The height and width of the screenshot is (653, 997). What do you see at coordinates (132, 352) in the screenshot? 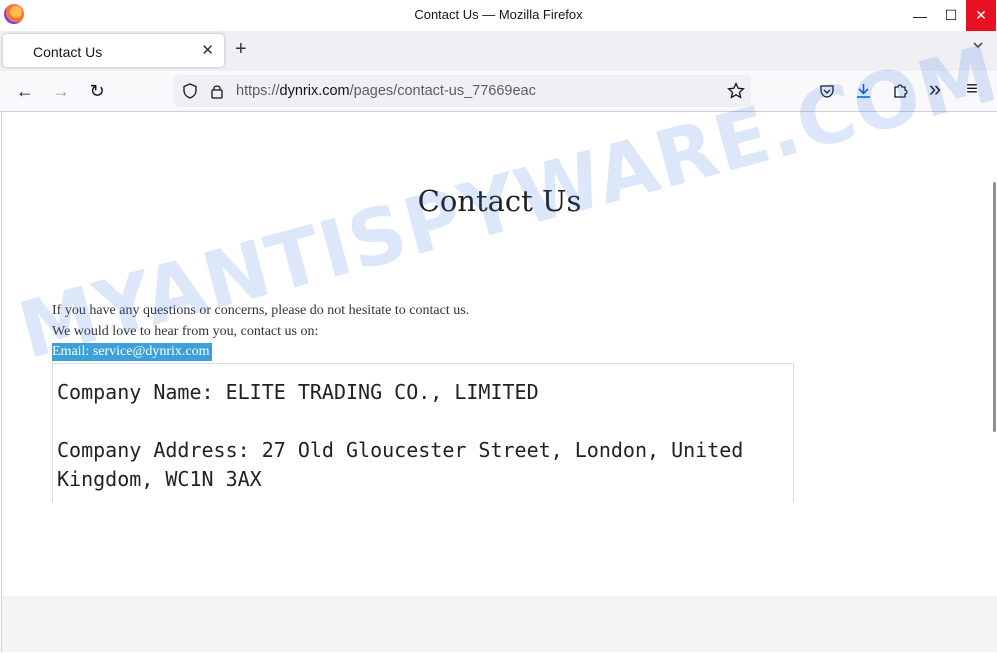
I see `email-text: Email: service@dynrix.com` at bounding box center [132, 352].